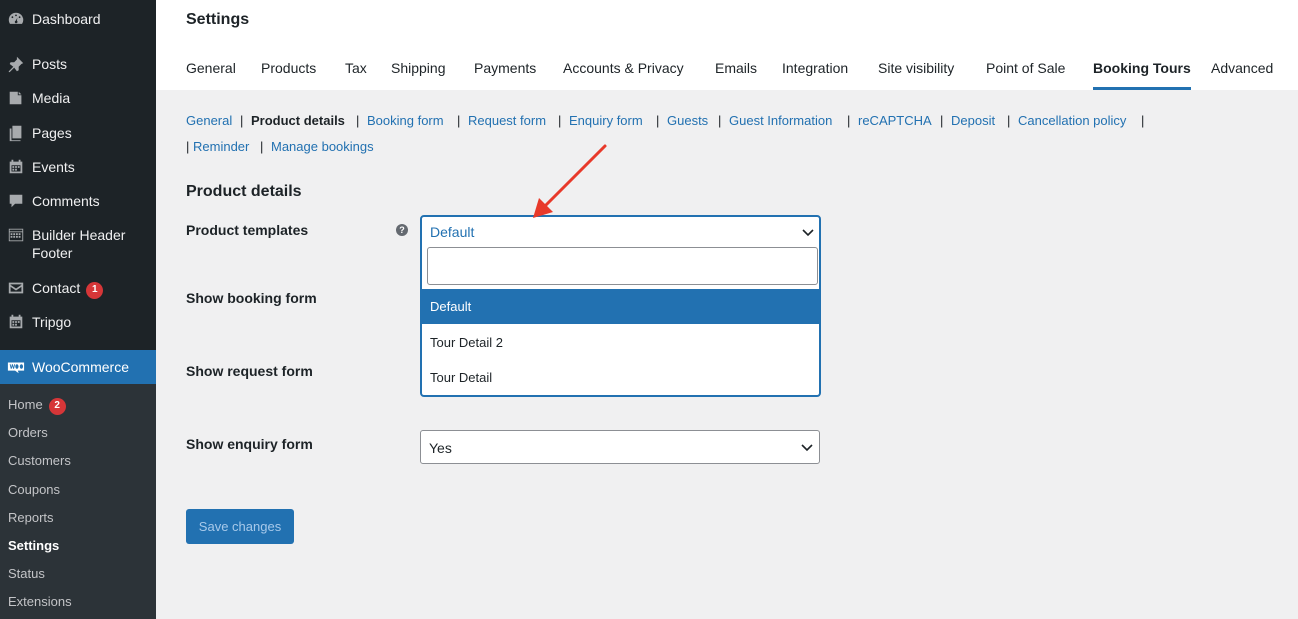  What do you see at coordinates (1142, 75) in the screenshot?
I see `tab-booking-tours: Booking Tours` at bounding box center [1142, 75].